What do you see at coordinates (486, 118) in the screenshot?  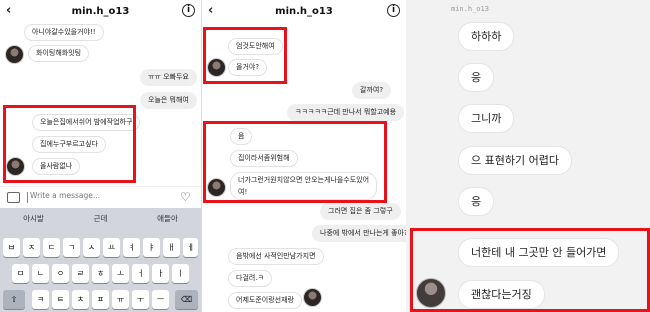 I see `message-bubble-received: 그니까` at bounding box center [486, 118].